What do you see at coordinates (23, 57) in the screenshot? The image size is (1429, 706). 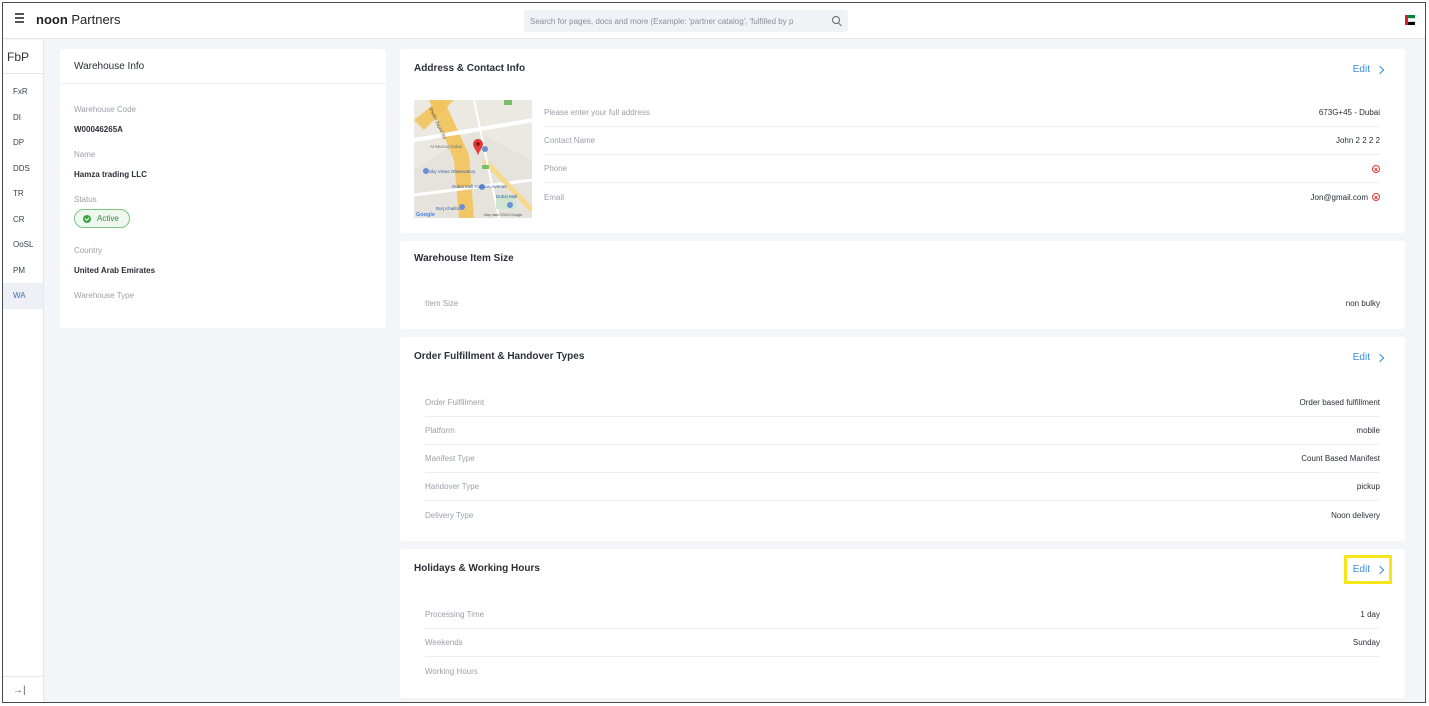 I see `rail-title: FbP` at bounding box center [23, 57].